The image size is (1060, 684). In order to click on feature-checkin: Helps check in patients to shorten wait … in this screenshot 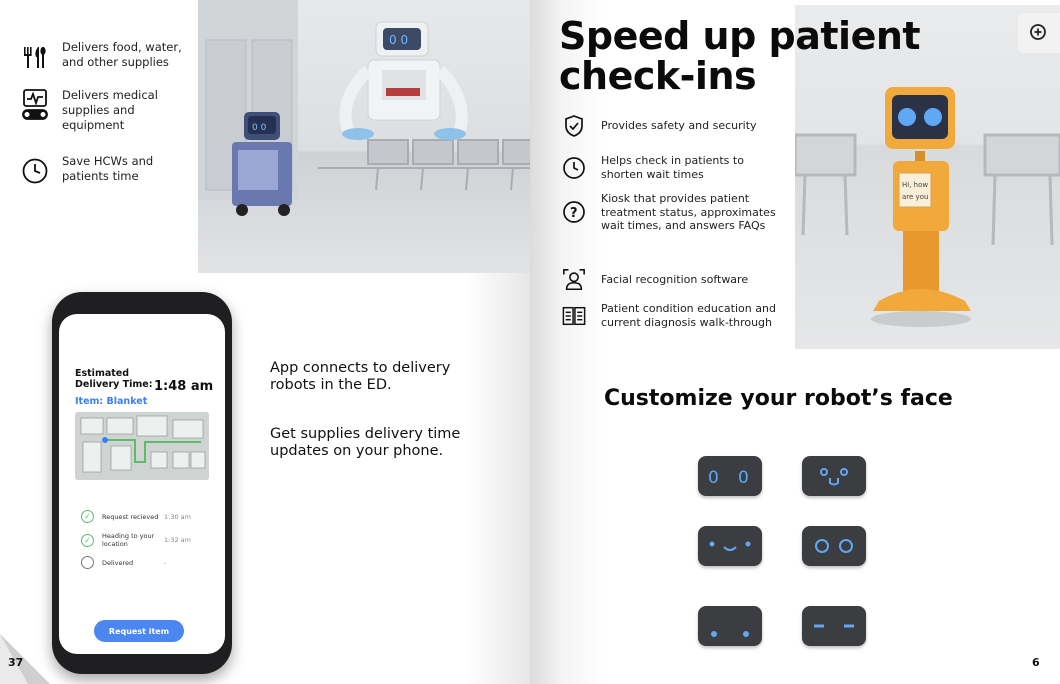, I will do `click(671, 167)`.